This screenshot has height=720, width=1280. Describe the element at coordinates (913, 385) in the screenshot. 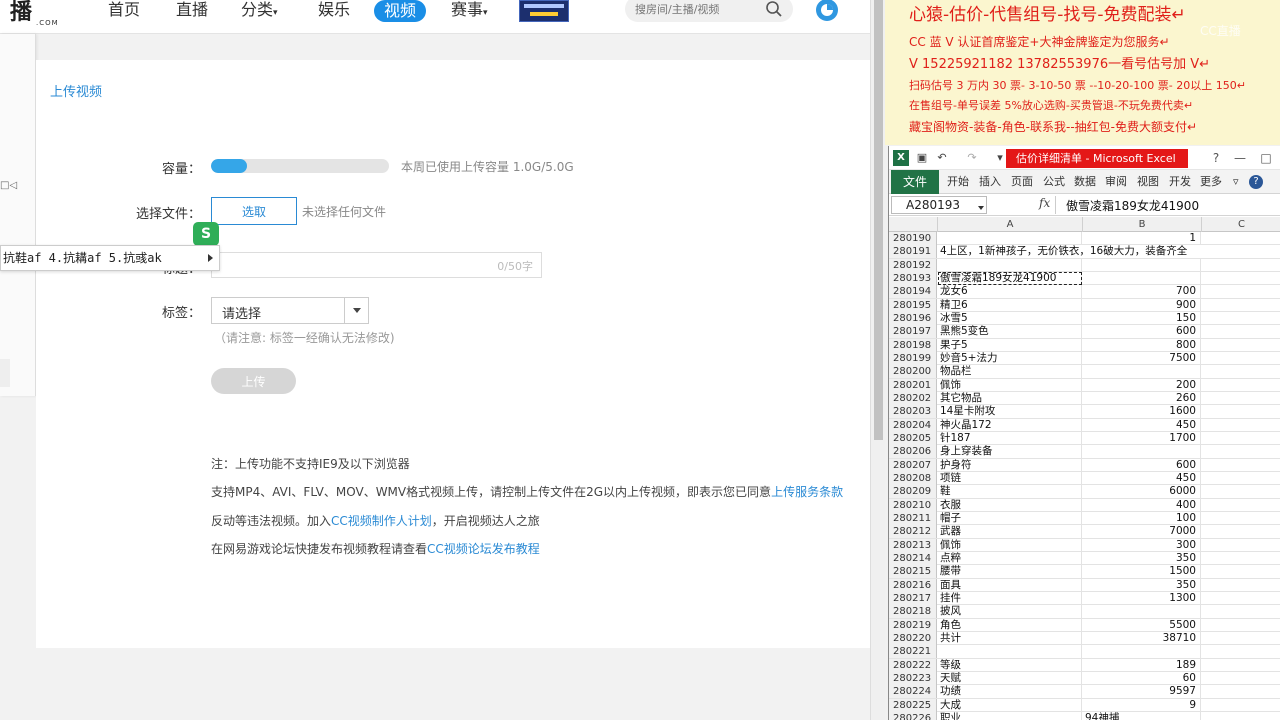

I see `row-header: 280201` at that location.